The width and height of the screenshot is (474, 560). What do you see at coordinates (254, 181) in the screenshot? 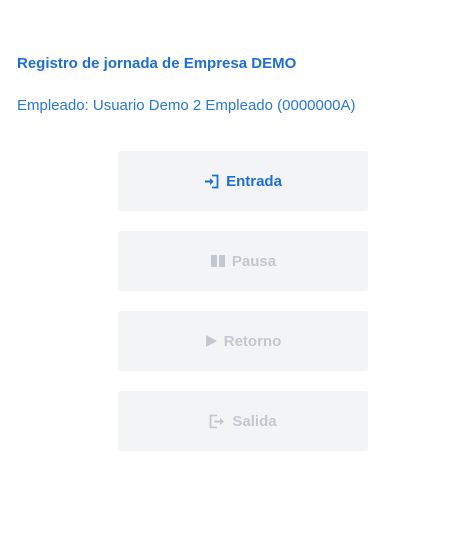
I see `entrada-label: Entrada` at bounding box center [254, 181].